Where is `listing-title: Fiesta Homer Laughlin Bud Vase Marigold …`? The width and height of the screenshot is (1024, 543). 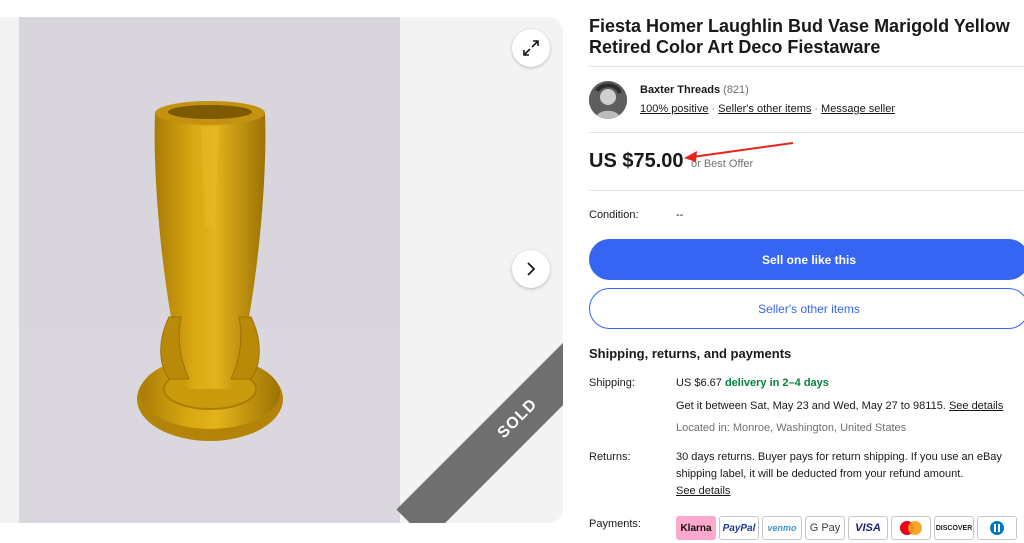
listing-title: Fiesta Homer Laughlin Bud Vase Marigold … is located at coordinates (799, 36).